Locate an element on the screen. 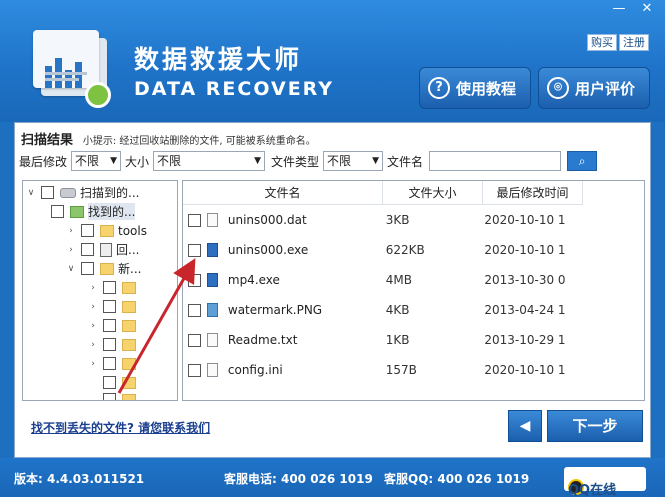 Image resolution: width=665 pixels, height=497 pixels. back-button: ◀ is located at coordinates (525, 426).